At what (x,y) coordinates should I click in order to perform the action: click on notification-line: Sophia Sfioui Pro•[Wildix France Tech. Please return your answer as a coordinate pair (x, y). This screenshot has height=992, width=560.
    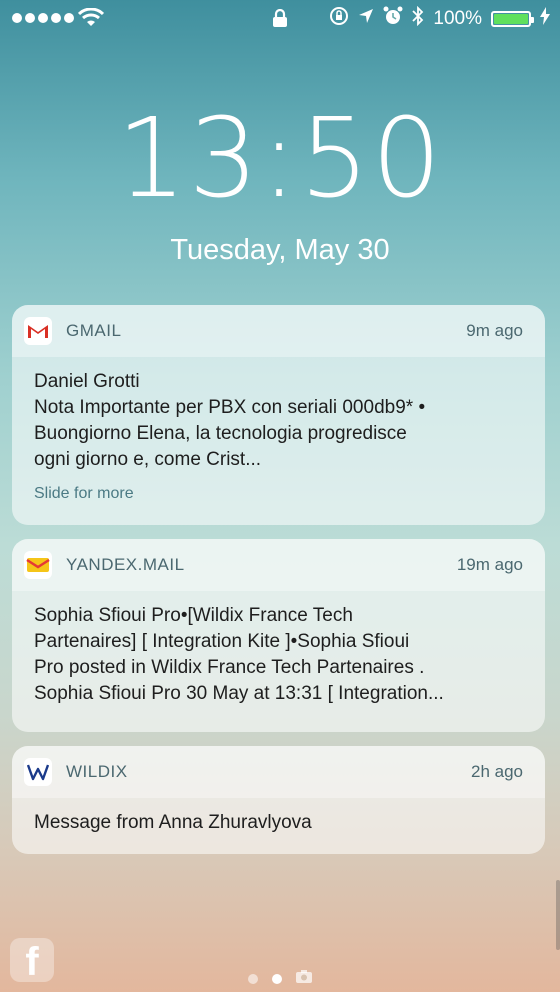
    Looking at the image, I should click on (193, 615).